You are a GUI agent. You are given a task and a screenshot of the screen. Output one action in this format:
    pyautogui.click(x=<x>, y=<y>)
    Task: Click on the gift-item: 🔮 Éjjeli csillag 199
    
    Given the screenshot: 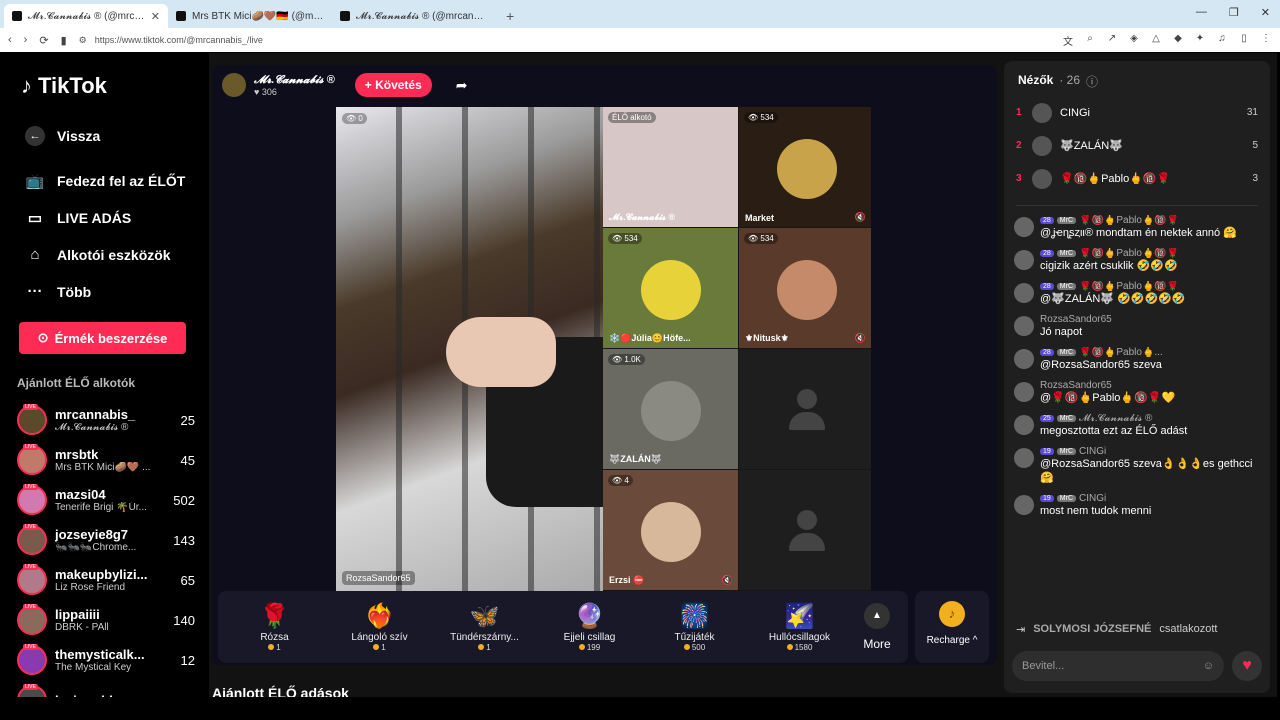 What is the action you would take?
    pyautogui.click(x=589, y=627)
    